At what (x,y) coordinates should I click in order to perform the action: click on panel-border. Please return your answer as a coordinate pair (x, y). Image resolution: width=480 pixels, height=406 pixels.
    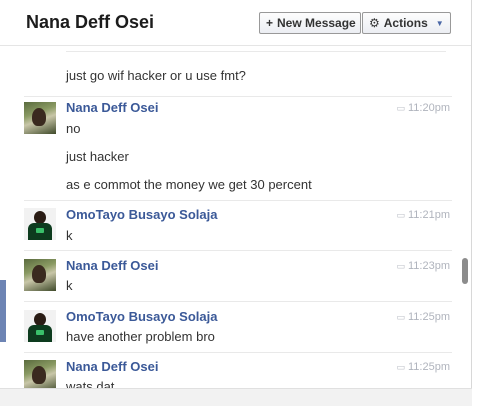
    Looking at the image, I should click on (471, 203).